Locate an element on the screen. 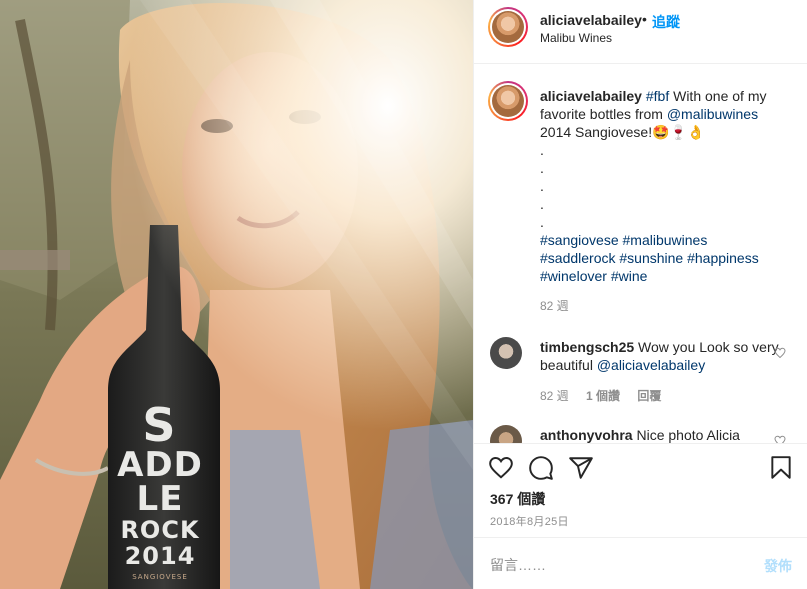 The image size is (807, 589). hashtag-link: #winelover is located at coordinates (573, 276).